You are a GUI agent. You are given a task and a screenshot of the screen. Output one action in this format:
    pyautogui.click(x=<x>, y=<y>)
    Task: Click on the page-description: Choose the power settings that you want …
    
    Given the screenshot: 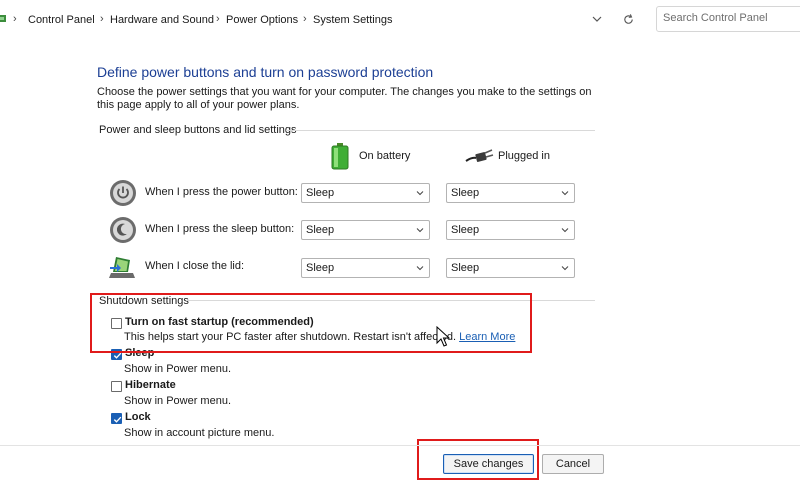 What is the action you would take?
    pyautogui.click(x=344, y=98)
    